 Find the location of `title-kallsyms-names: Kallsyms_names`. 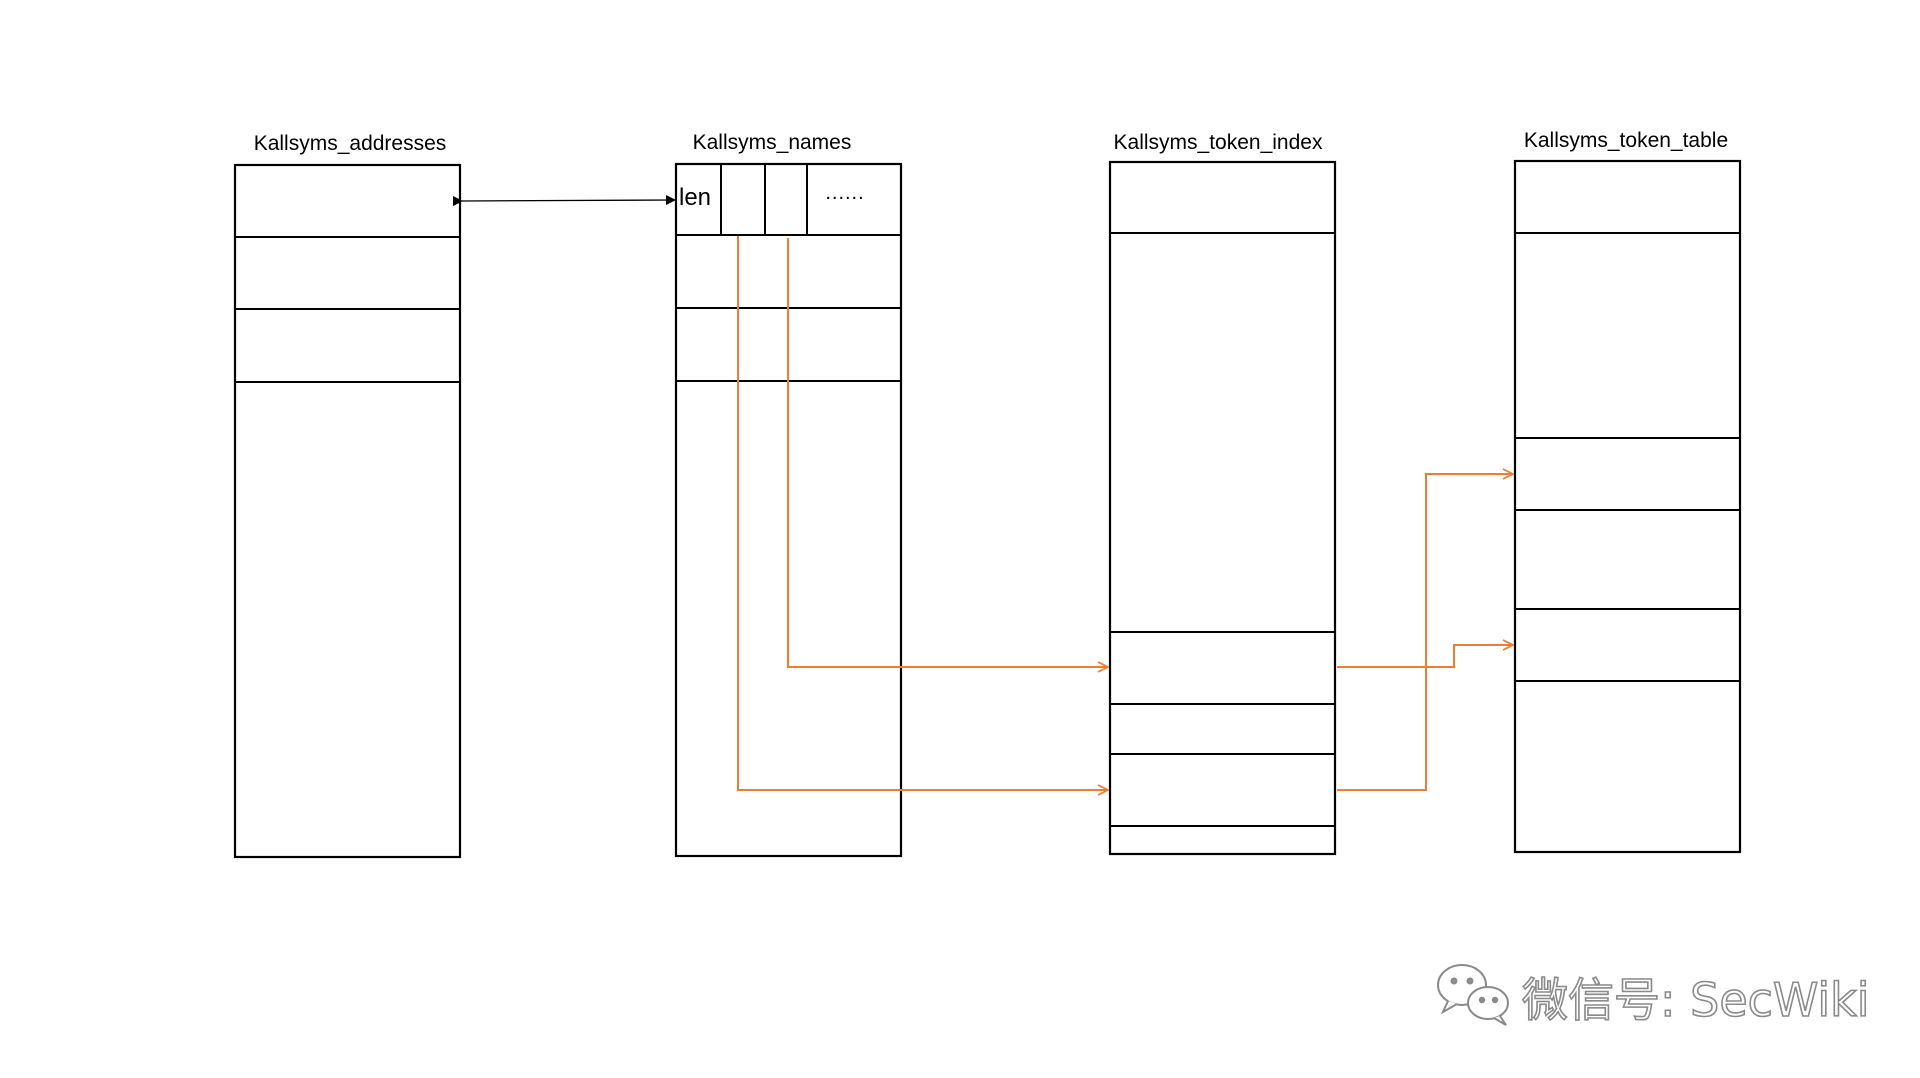

title-kallsyms-names: Kallsyms_names is located at coordinates (772, 142).